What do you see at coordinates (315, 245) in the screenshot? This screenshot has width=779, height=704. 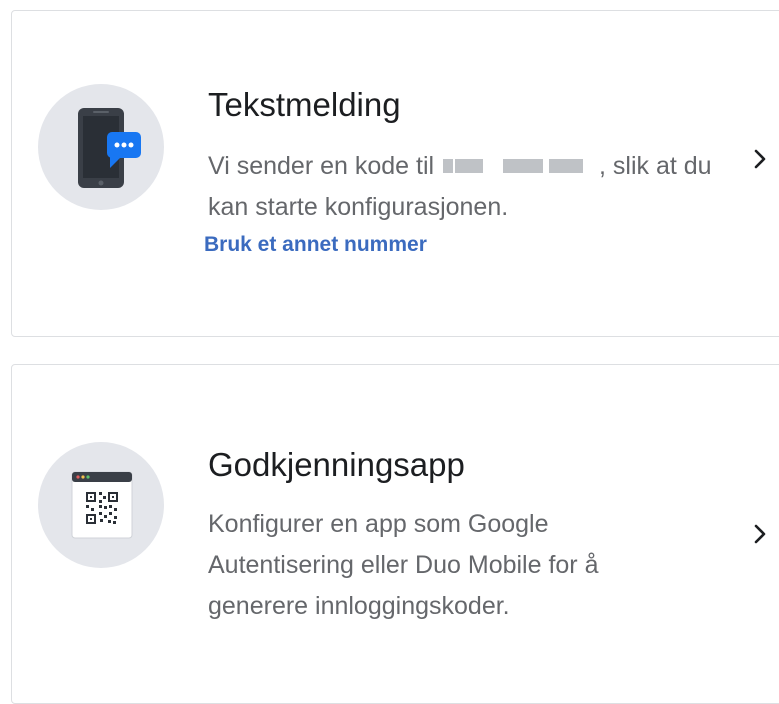 I see `use-another-number-link: Bruk et annet nummer` at bounding box center [315, 245].